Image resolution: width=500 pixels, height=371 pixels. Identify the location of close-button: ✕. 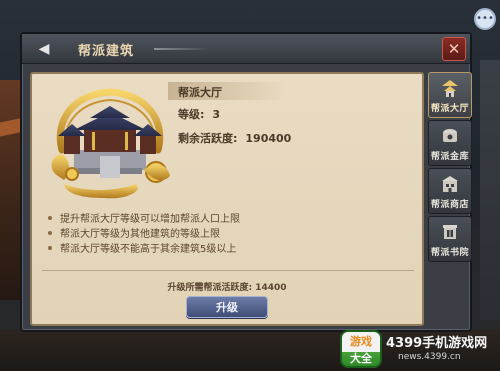
(454, 49).